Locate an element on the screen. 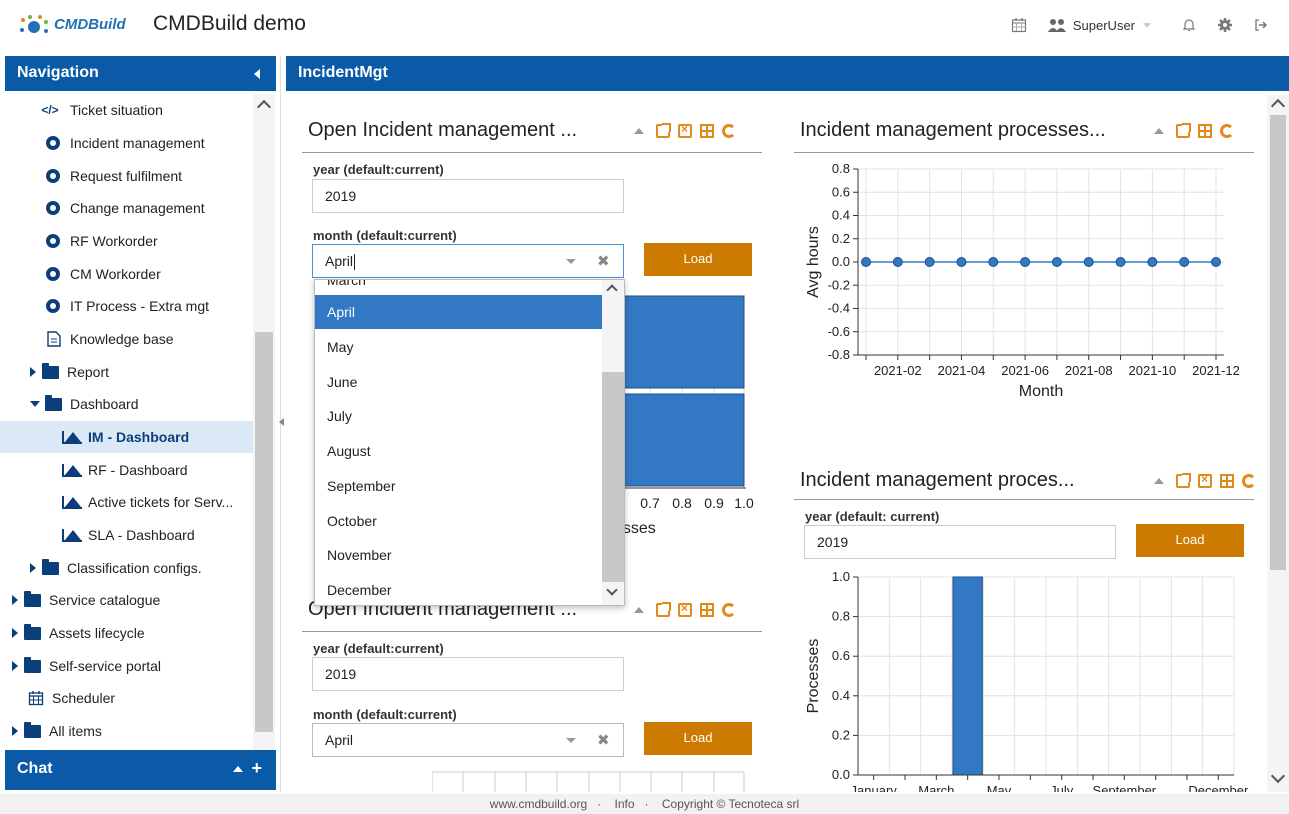 This screenshot has height=814, width=1289. collapse-left-icon is located at coordinates (257, 74).